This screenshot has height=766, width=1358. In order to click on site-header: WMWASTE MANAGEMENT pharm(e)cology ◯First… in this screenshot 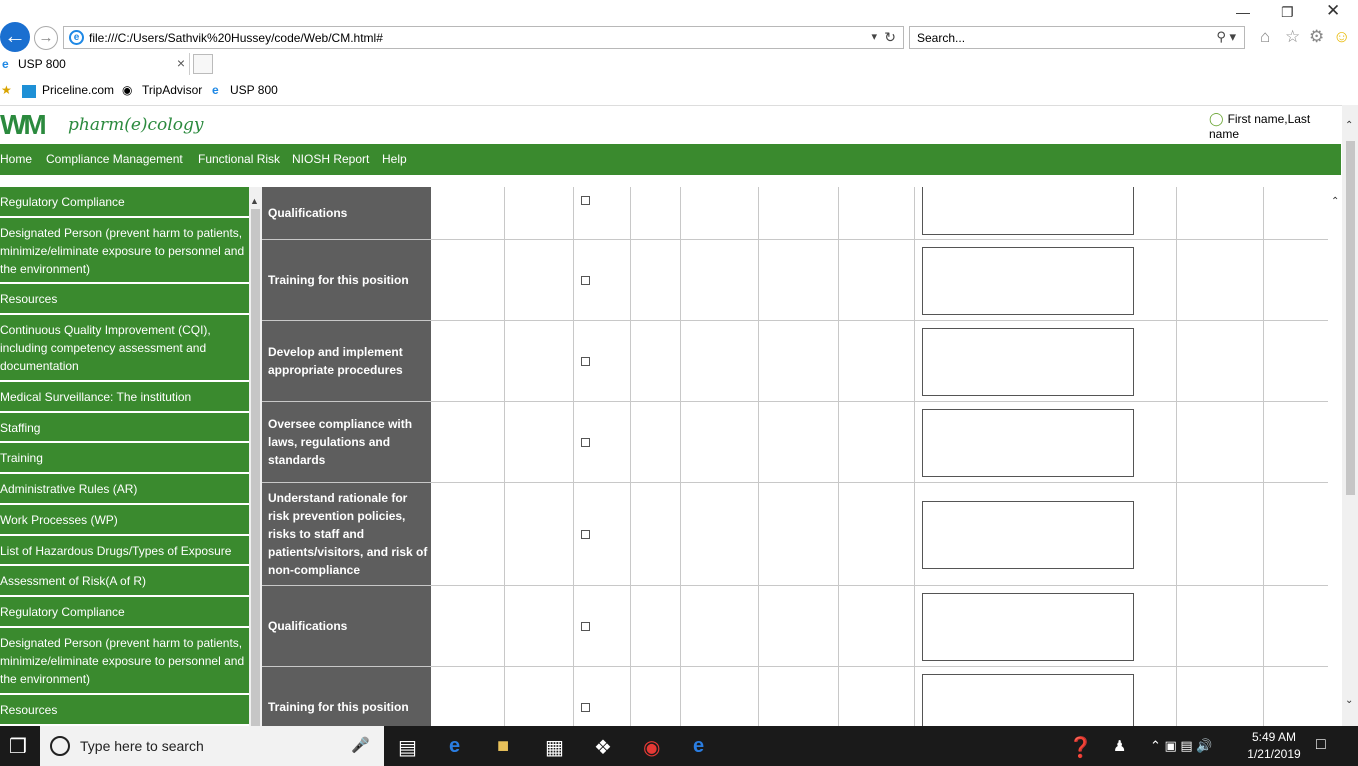, I will do `click(671, 130)`.